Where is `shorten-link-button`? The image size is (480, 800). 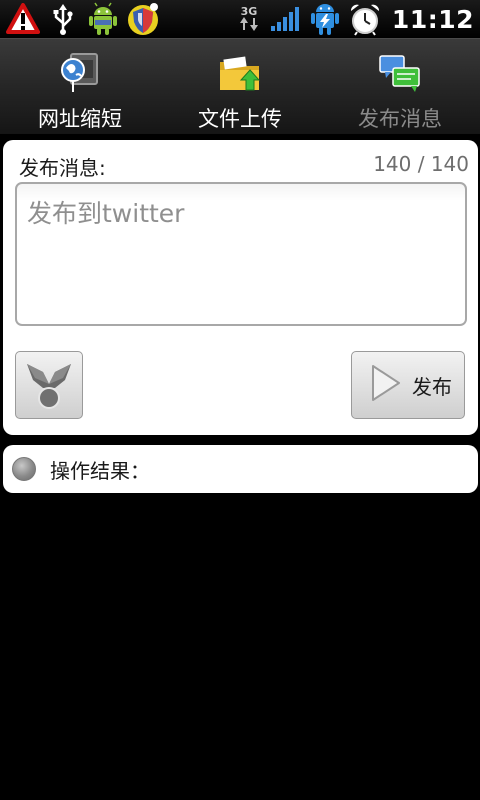 shorten-link-button is located at coordinates (49, 385).